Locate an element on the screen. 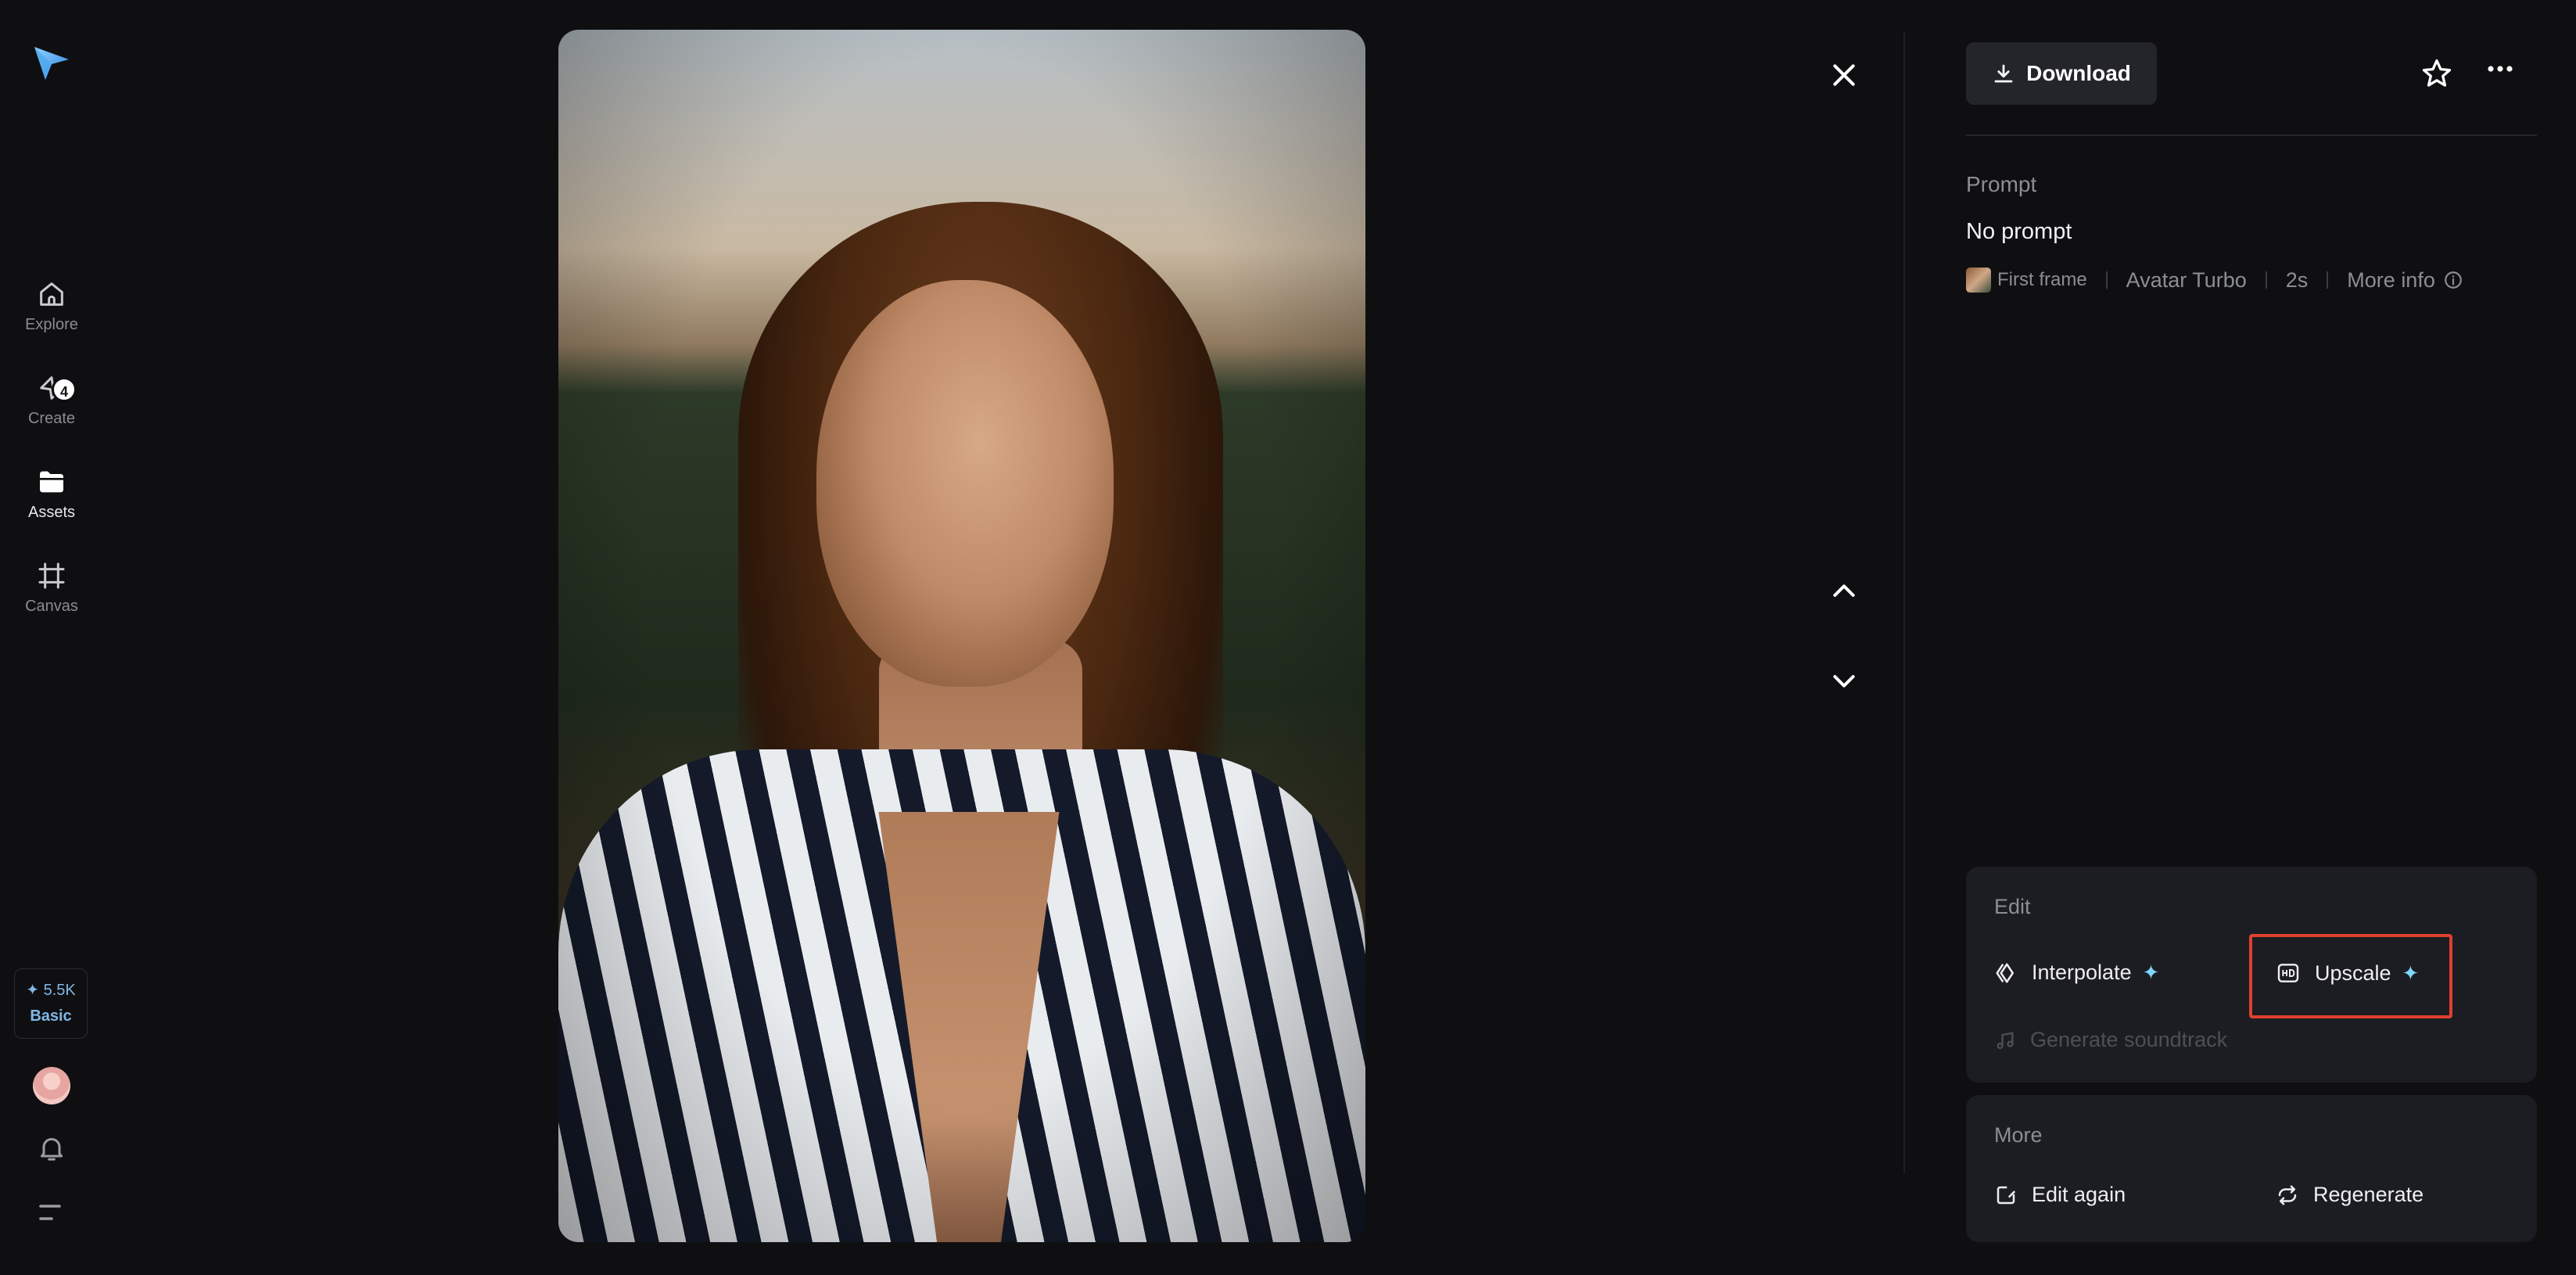 Image resolution: width=2576 pixels, height=1275 pixels. canvas-icon is located at coordinates (51, 575).